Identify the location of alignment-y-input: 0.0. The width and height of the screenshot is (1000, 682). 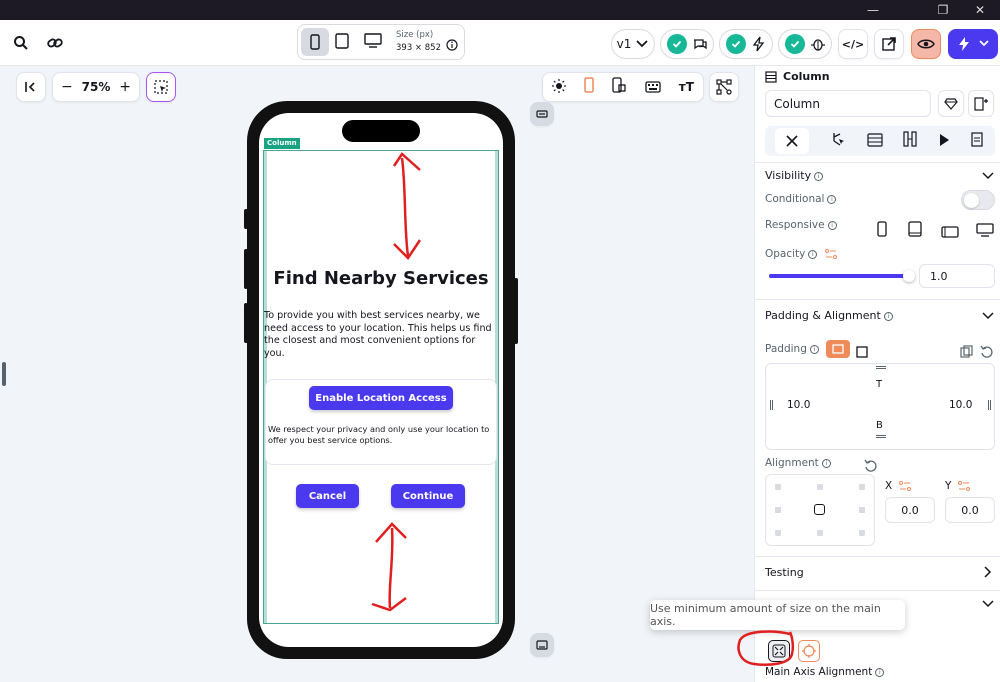
(970, 510).